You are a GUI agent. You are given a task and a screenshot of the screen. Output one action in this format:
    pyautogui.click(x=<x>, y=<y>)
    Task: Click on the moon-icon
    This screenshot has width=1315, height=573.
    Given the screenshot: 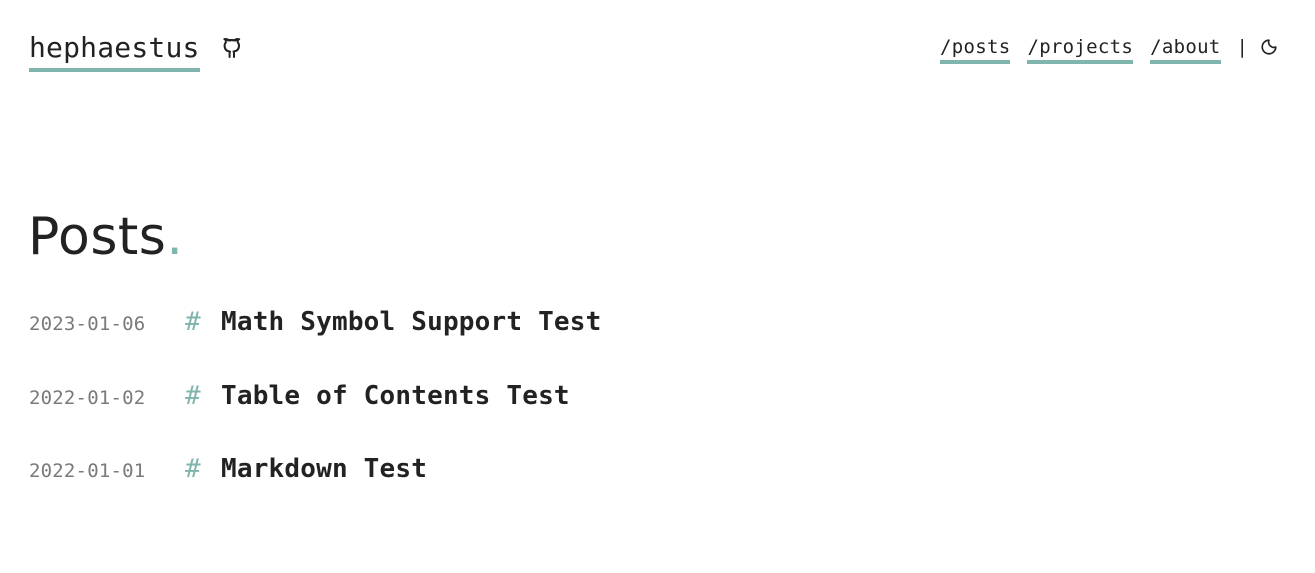 What is the action you would take?
    pyautogui.click(x=1269, y=47)
    